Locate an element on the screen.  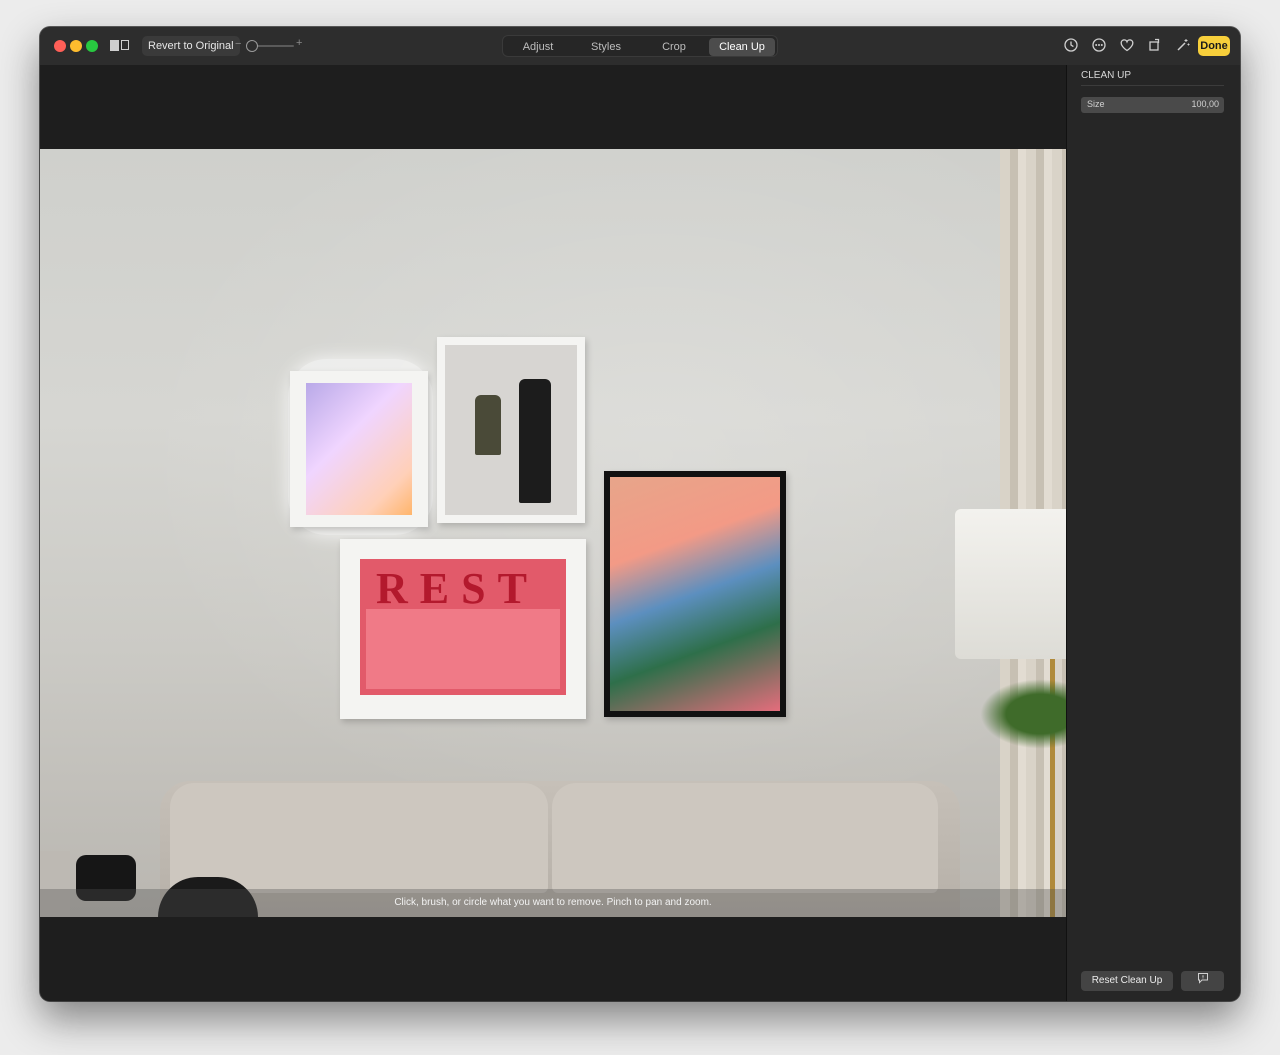
tab-crop: Crop is located at coordinates (674, 47).